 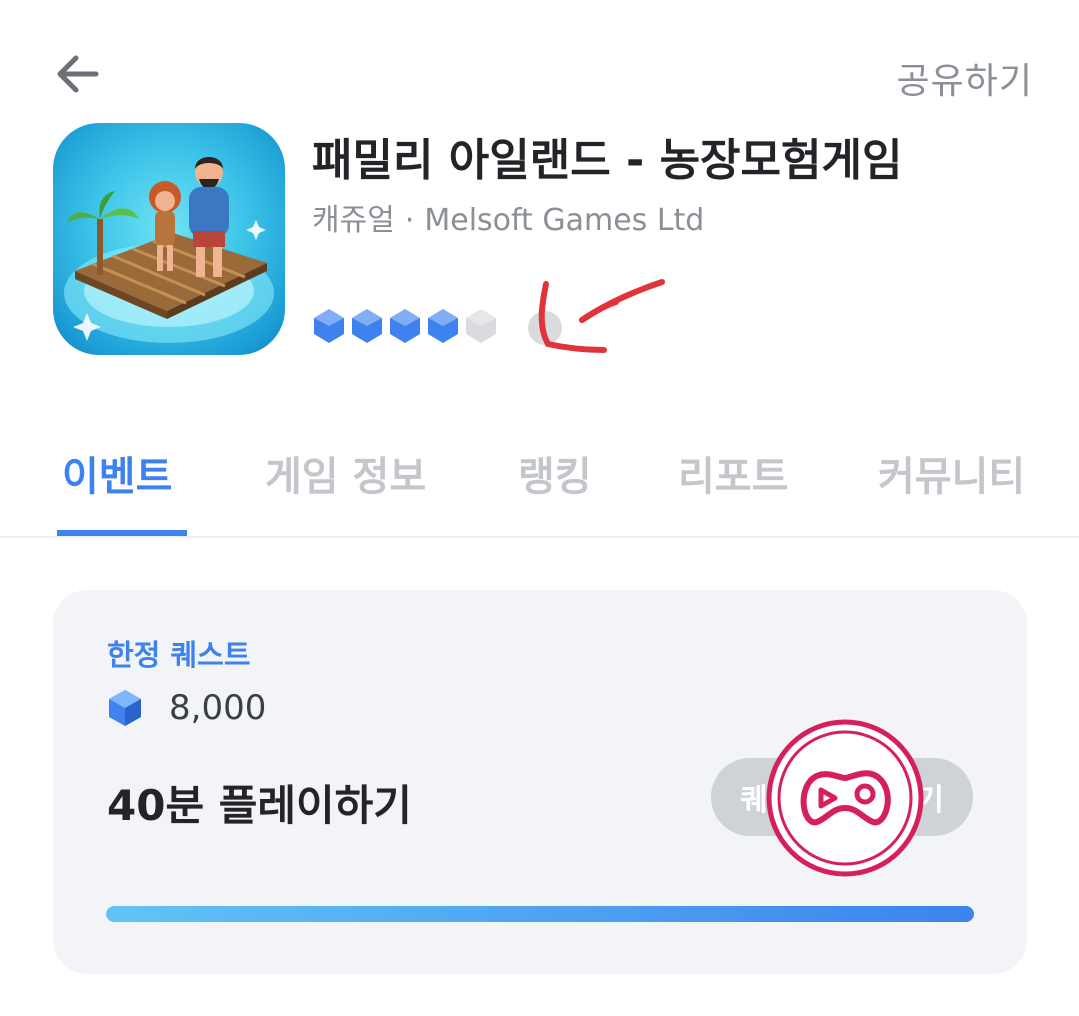 What do you see at coordinates (117, 473) in the screenshot?
I see `tab-event: 이벤트` at bounding box center [117, 473].